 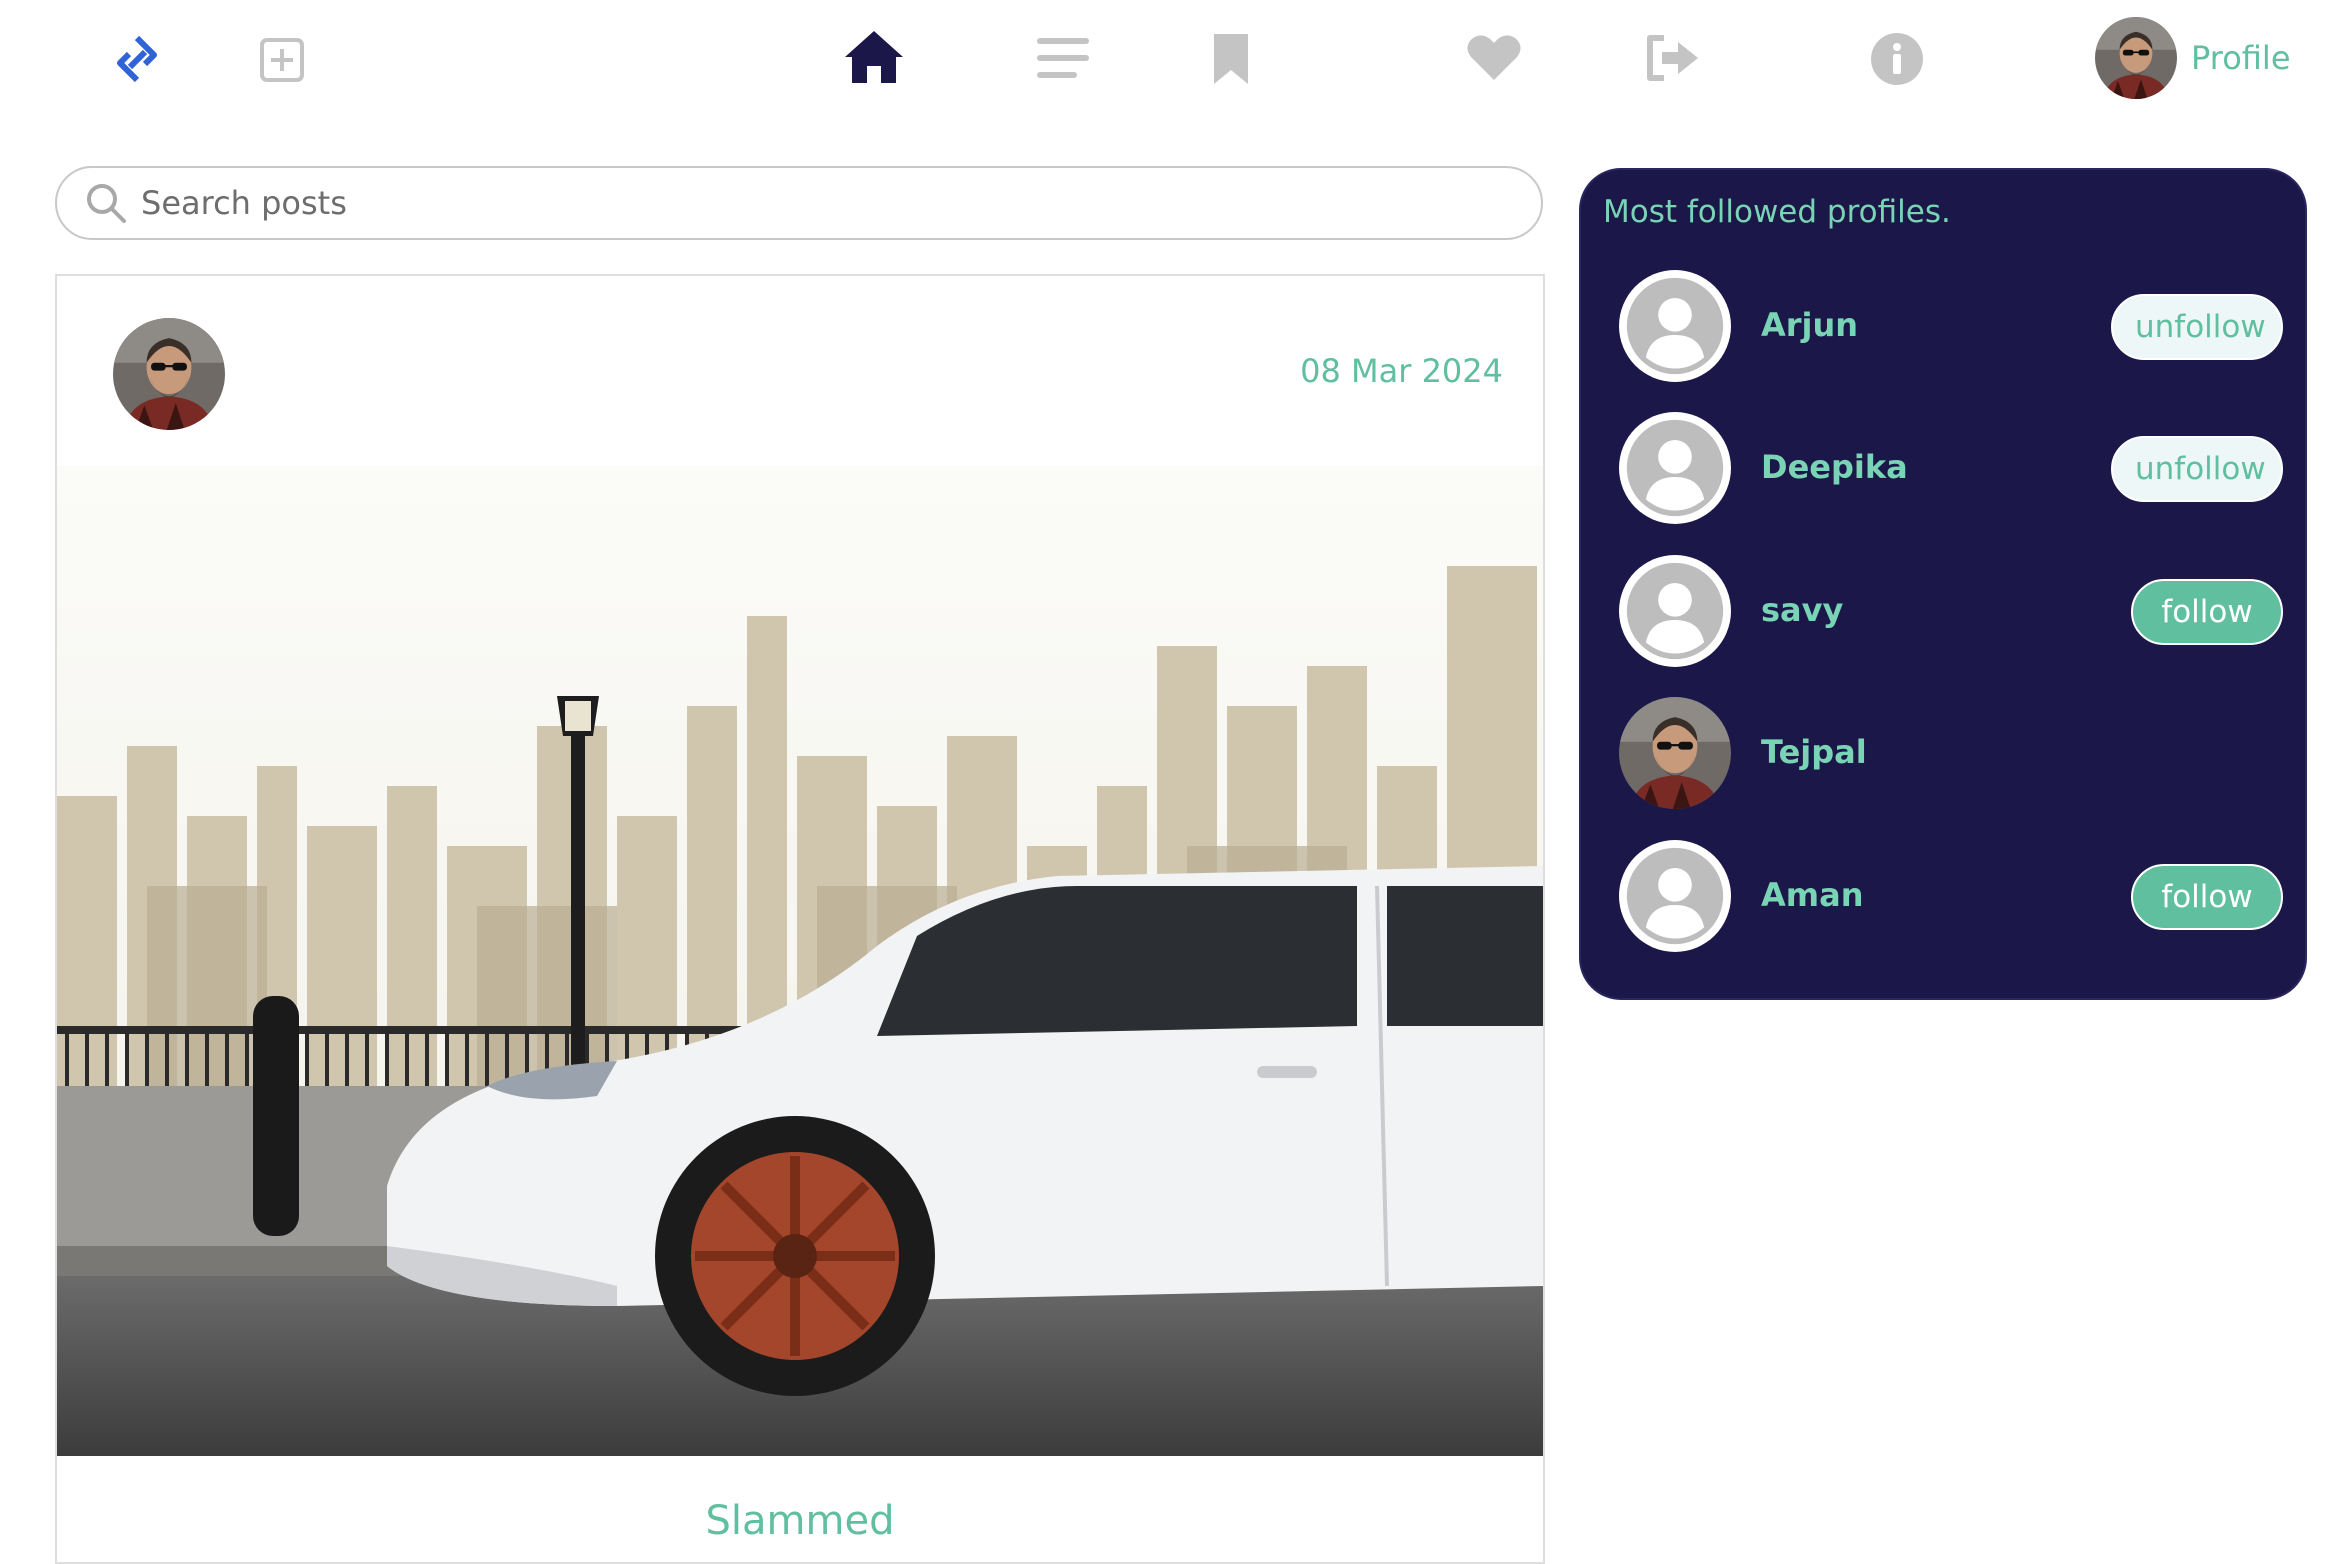 What do you see at coordinates (1802, 610) in the screenshot?
I see `profile-name: savy` at bounding box center [1802, 610].